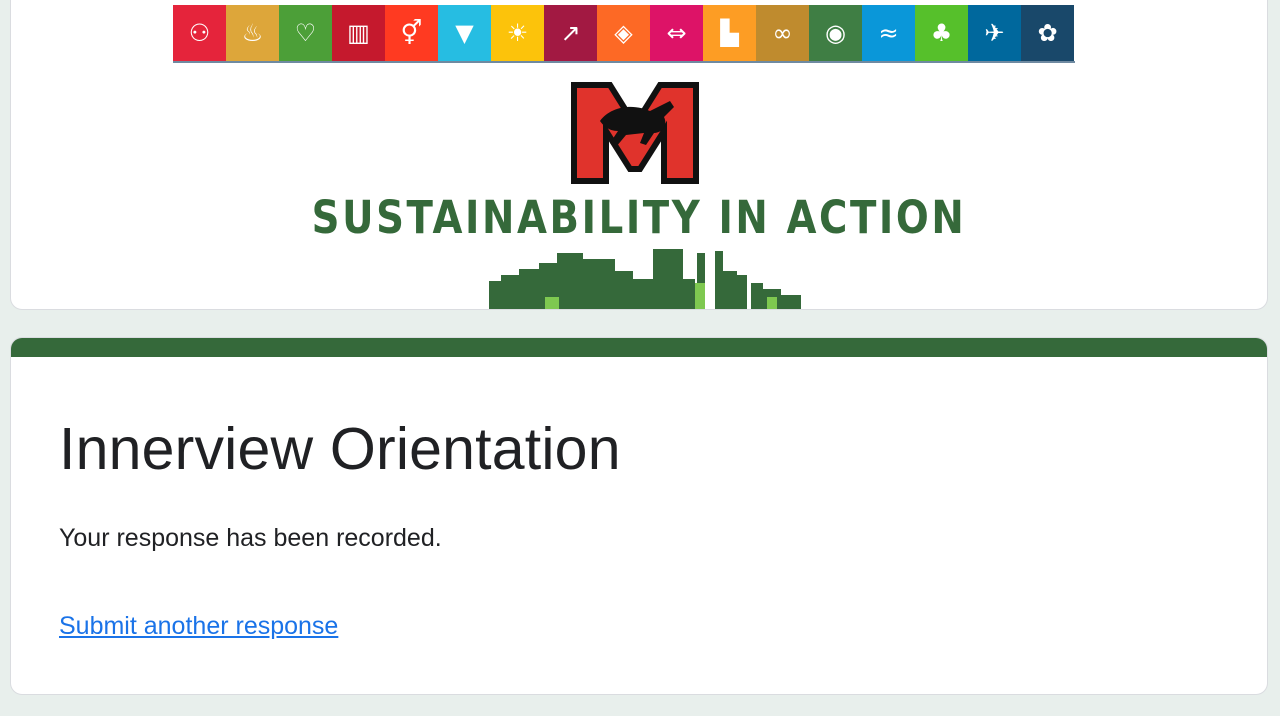 The width and height of the screenshot is (1280, 716). Describe the element at coordinates (358, 33) in the screenshot. I see `book-icon: ▥` at that location.